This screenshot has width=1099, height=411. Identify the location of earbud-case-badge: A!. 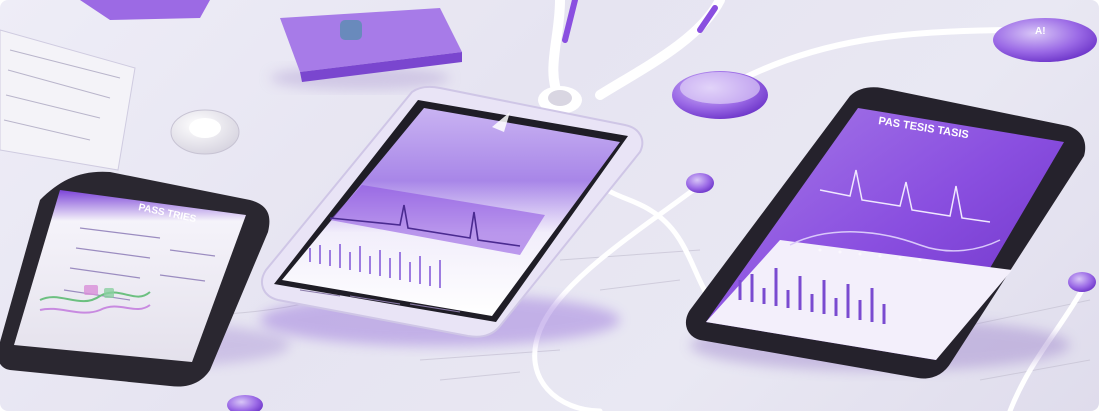
(1040, 31).